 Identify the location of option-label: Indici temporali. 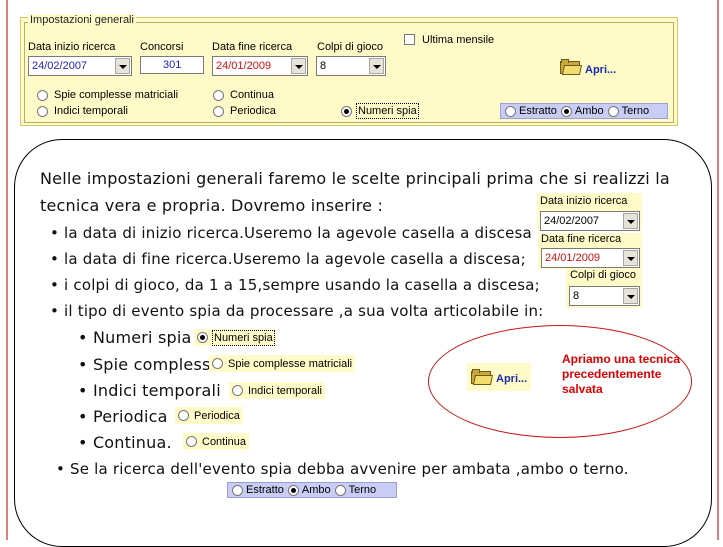
(91, 111).